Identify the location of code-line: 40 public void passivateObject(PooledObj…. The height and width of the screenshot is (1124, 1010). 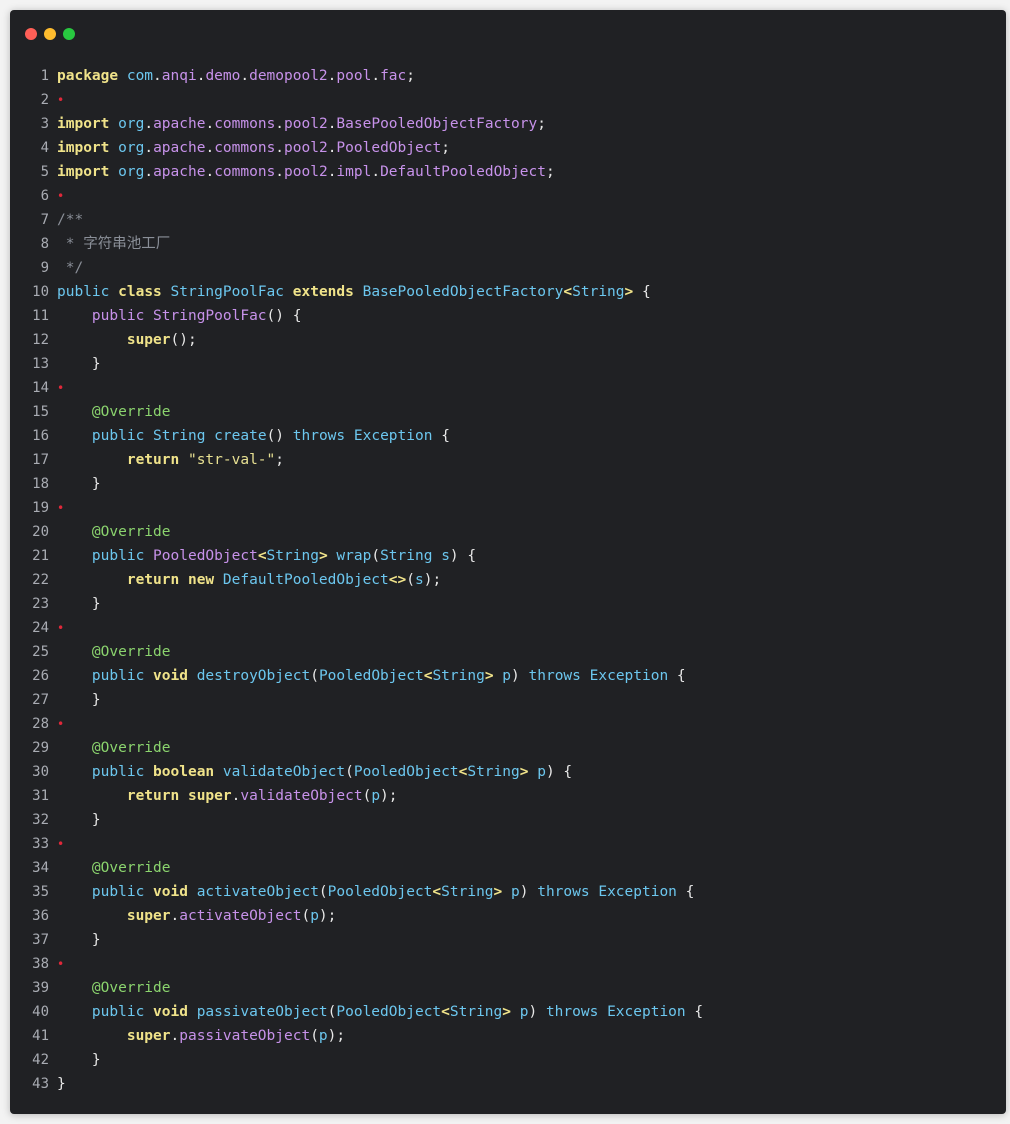
(508, 1012).